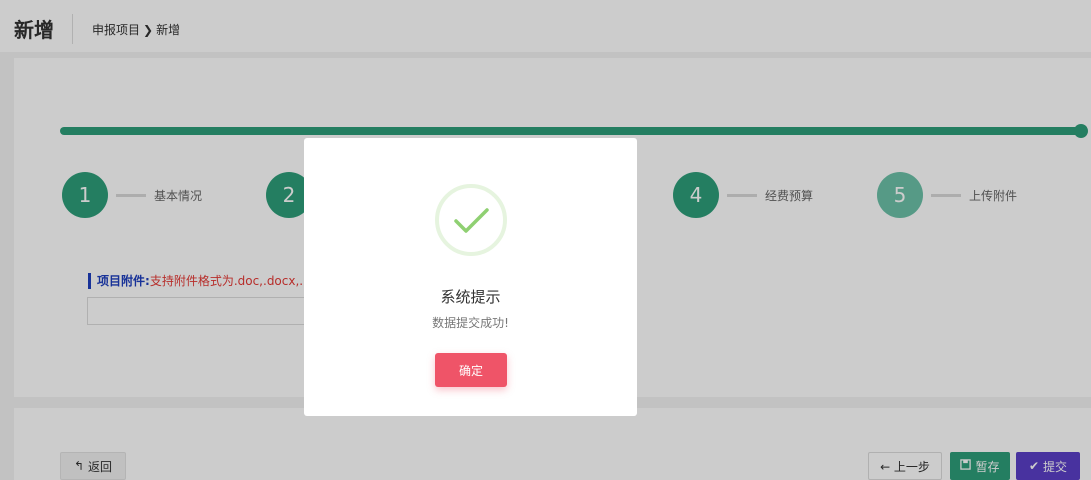  What do you see at coordinates (471, 370) in the screenshot?
I see `confirm-button: 确定` at bounding box center [471, 370].